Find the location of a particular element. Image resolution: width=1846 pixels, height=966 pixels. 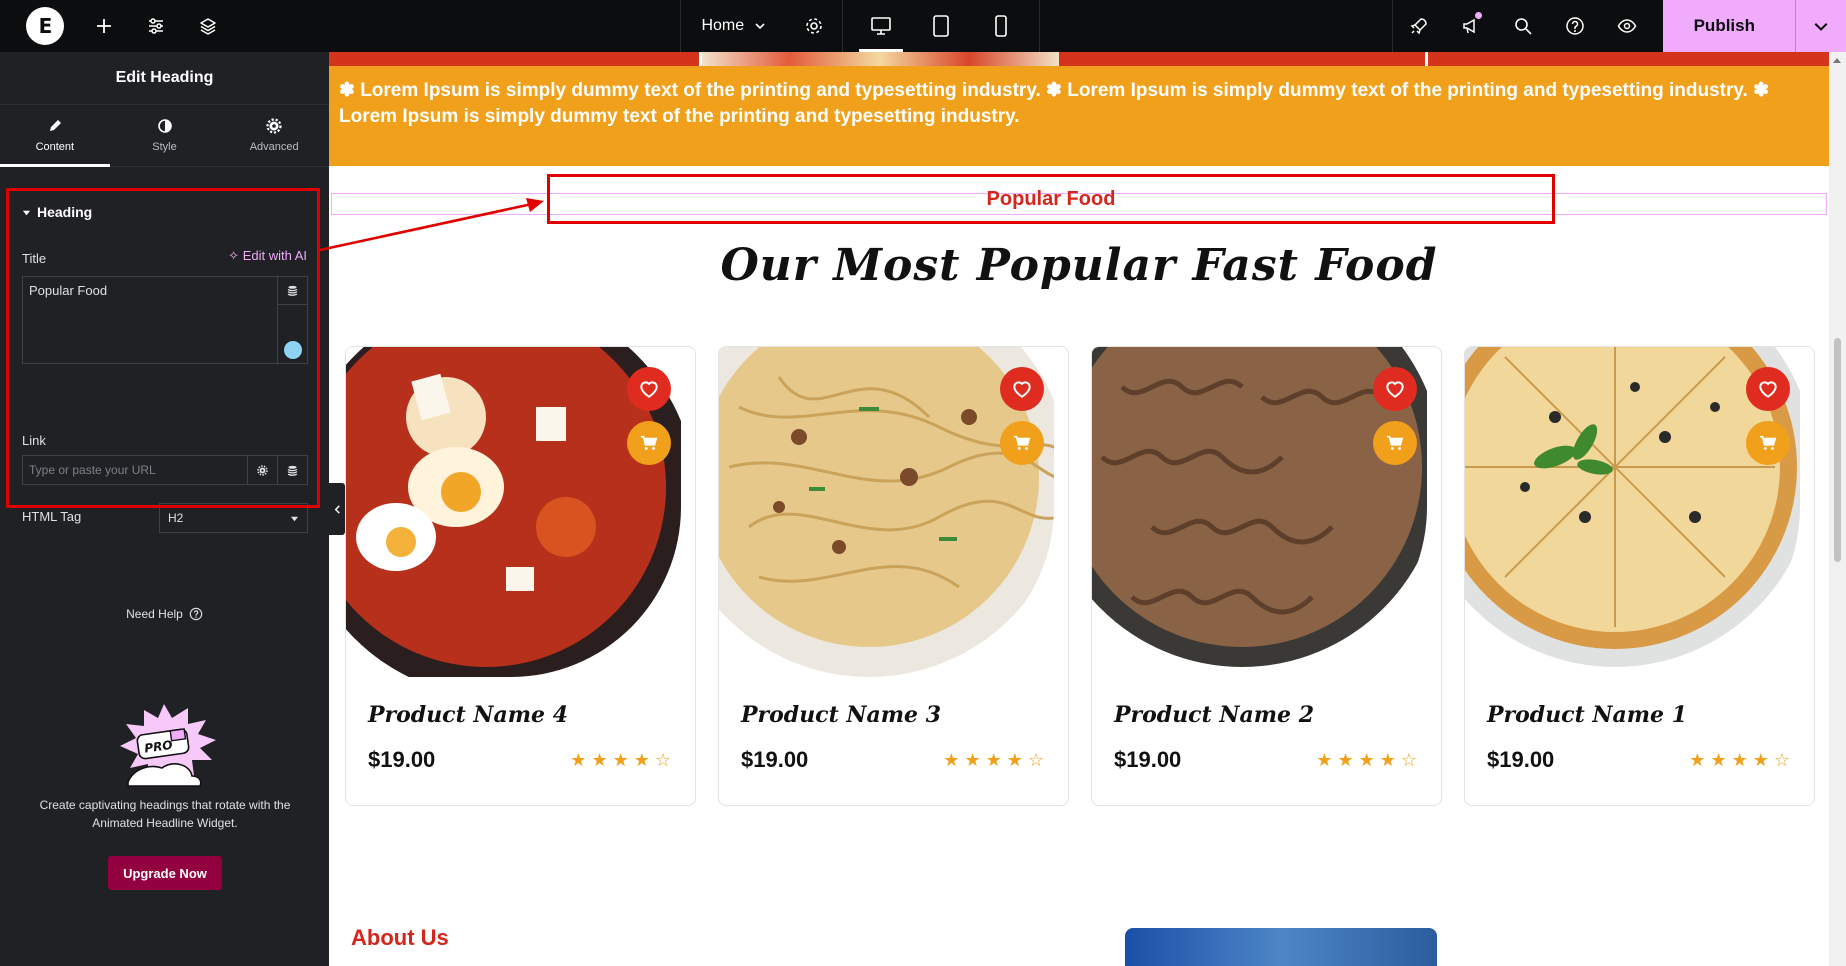

chevron-down-icon is located at coordinates (760, 26).